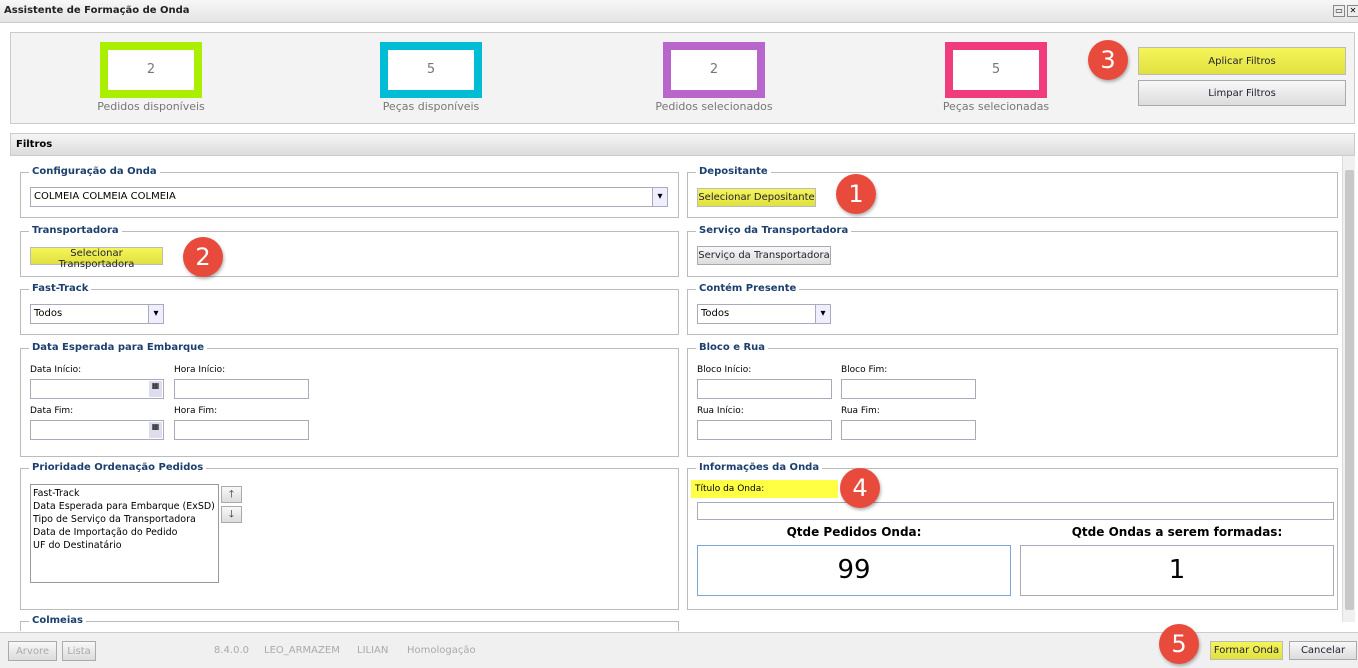 Image resolution: width=1358 pixels, height=668 pixels. Describe the element at coordinates (1108, 60) in the screenshot. I see `step-badge-3: 3` at that location.